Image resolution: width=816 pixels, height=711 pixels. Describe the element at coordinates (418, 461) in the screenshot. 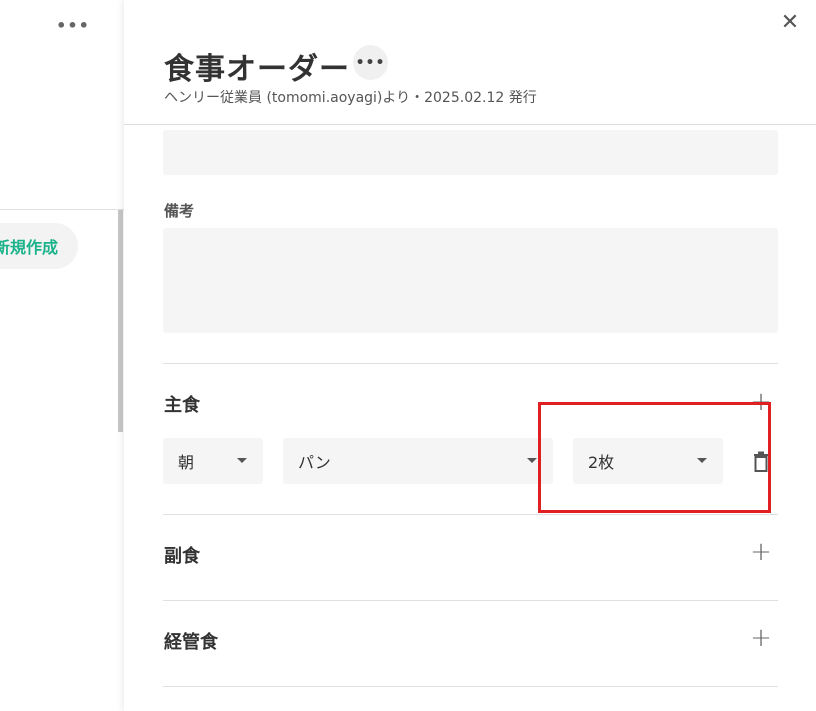

I see `main-food-item-select: パン` at that location.